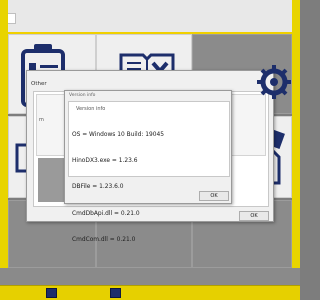 This screenshot has height=300, width=320. Describe the element at coordinates (274, 82) in the screenshot. I see `gears-icon` at that location.